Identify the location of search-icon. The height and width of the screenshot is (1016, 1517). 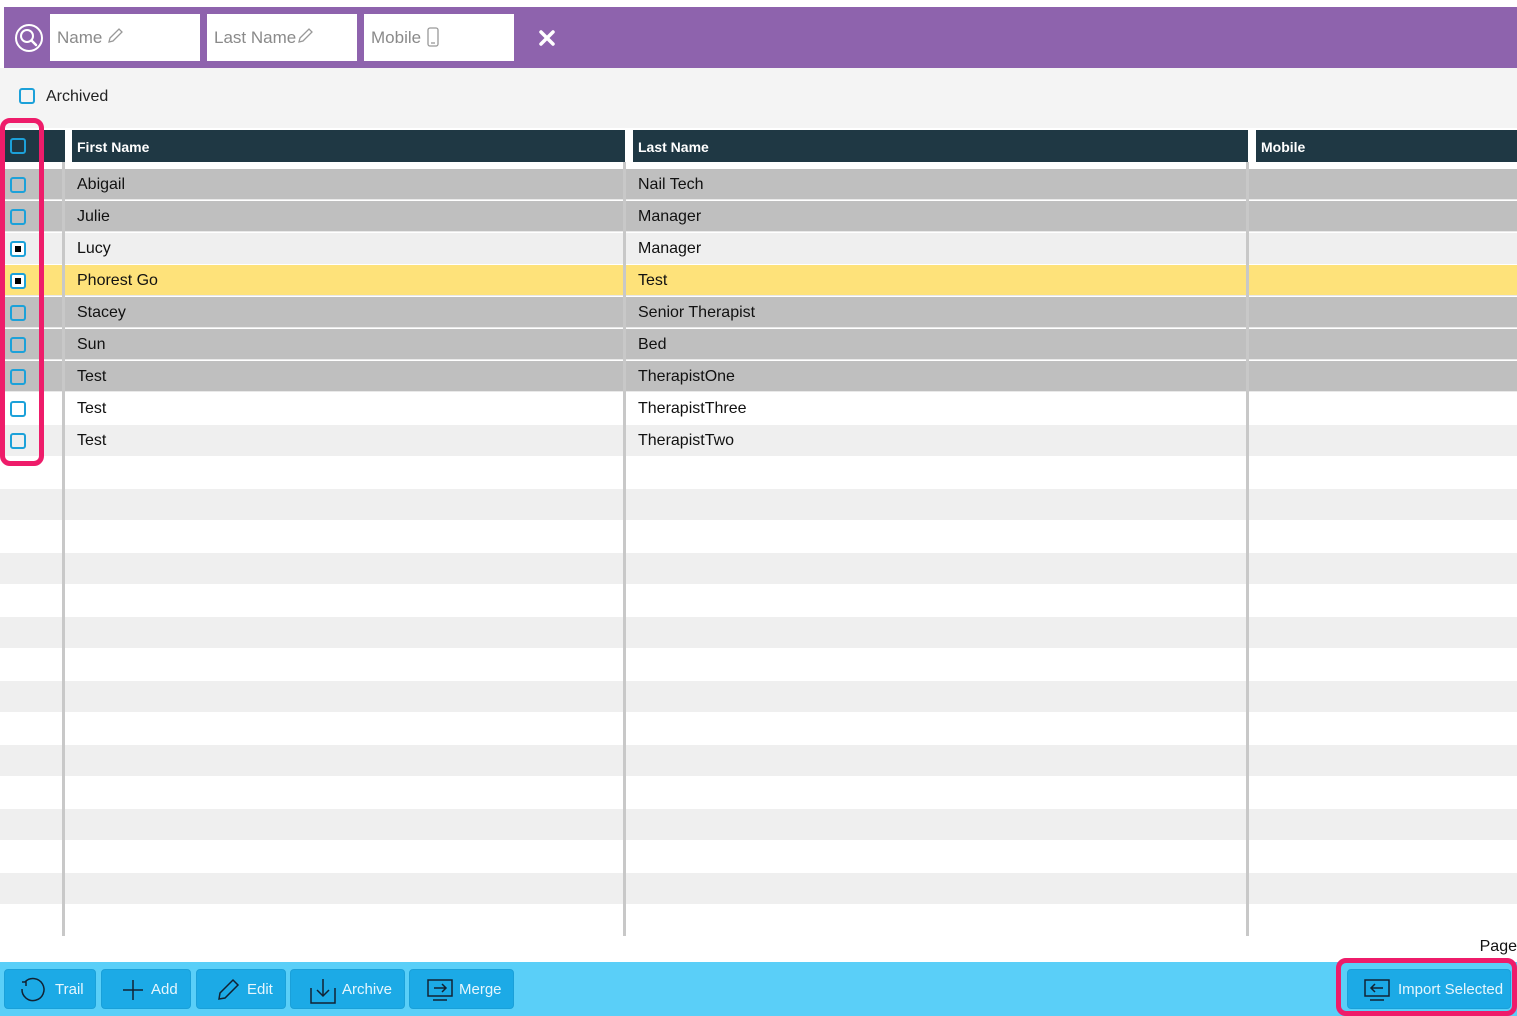
(29, 38).